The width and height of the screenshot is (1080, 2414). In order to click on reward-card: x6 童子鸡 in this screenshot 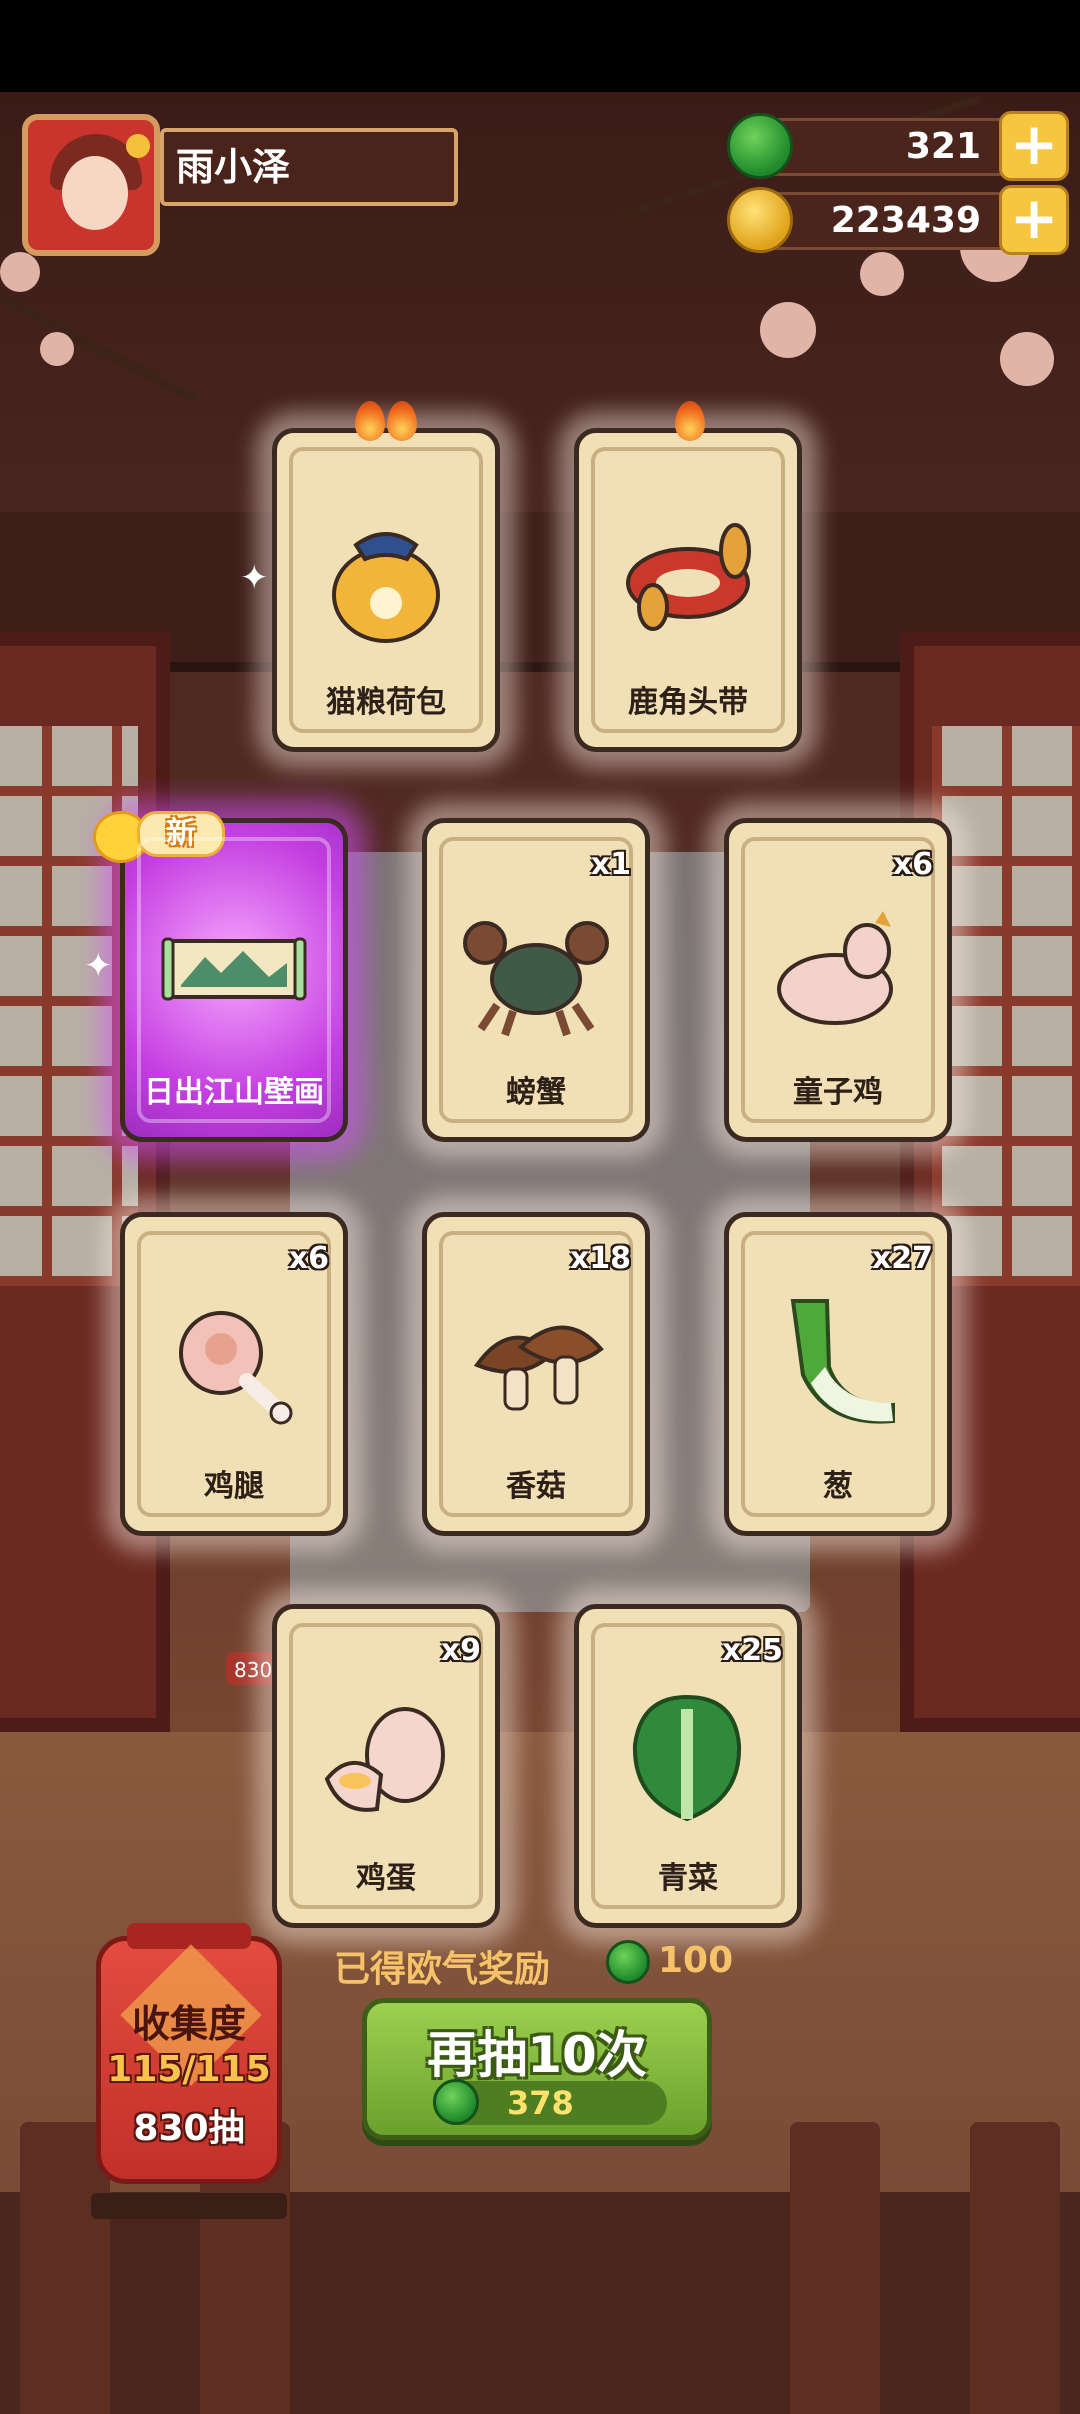, I will do `click(838, 980)`.